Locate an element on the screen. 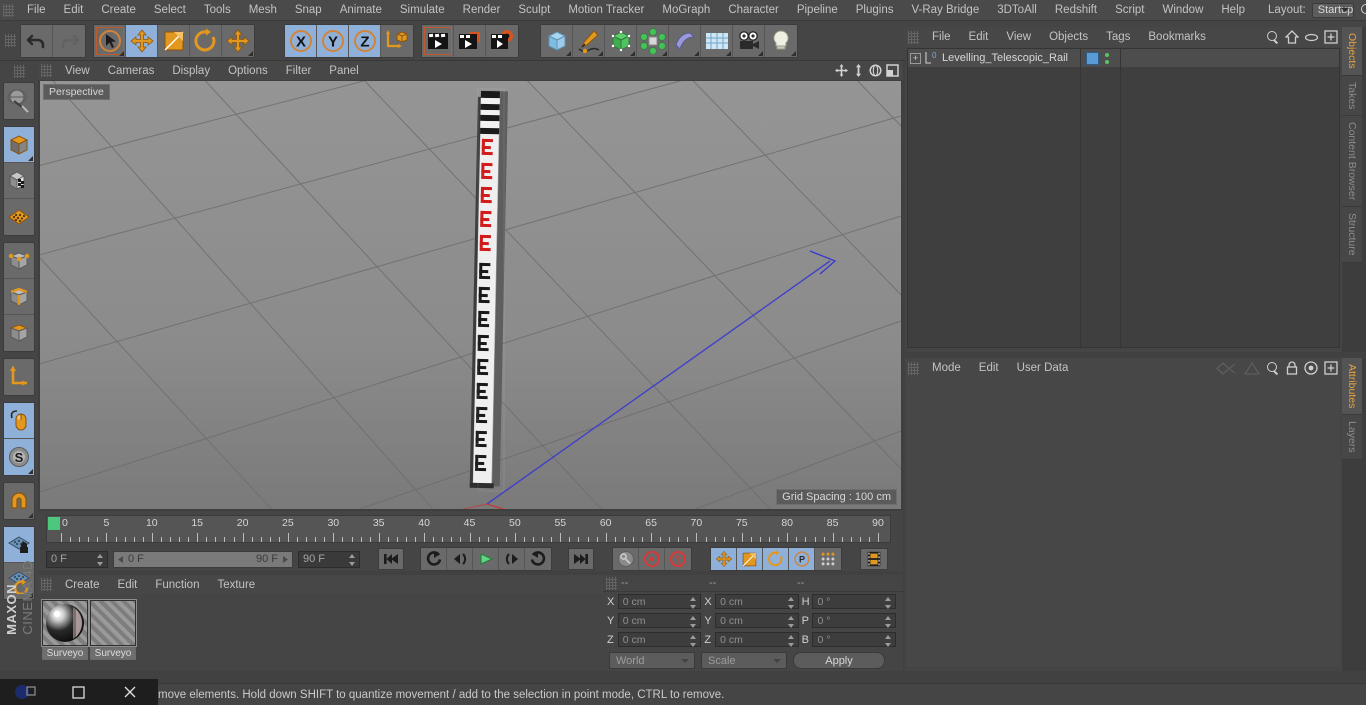 The image size is (1366, 705). menu-script: Script is located at coordinates (1129, 10).